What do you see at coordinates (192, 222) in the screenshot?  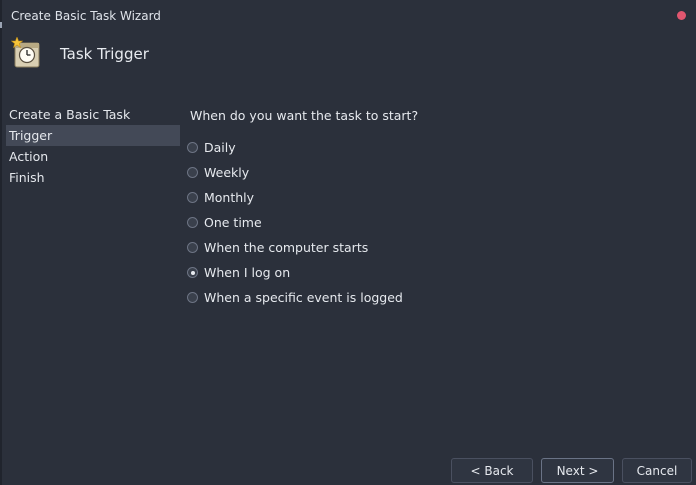 I see `radio-one-time` at bounding box center [192, 222].